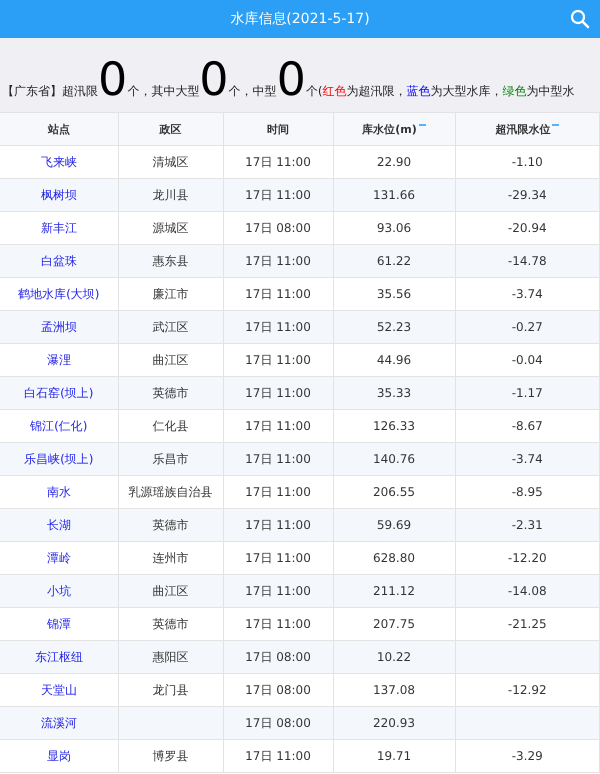 The height and width of the screenshot is (774, 600). Describe the element at coordinates (394, 525) in the screenshot. I see `table-cell: 59.69` at that location.